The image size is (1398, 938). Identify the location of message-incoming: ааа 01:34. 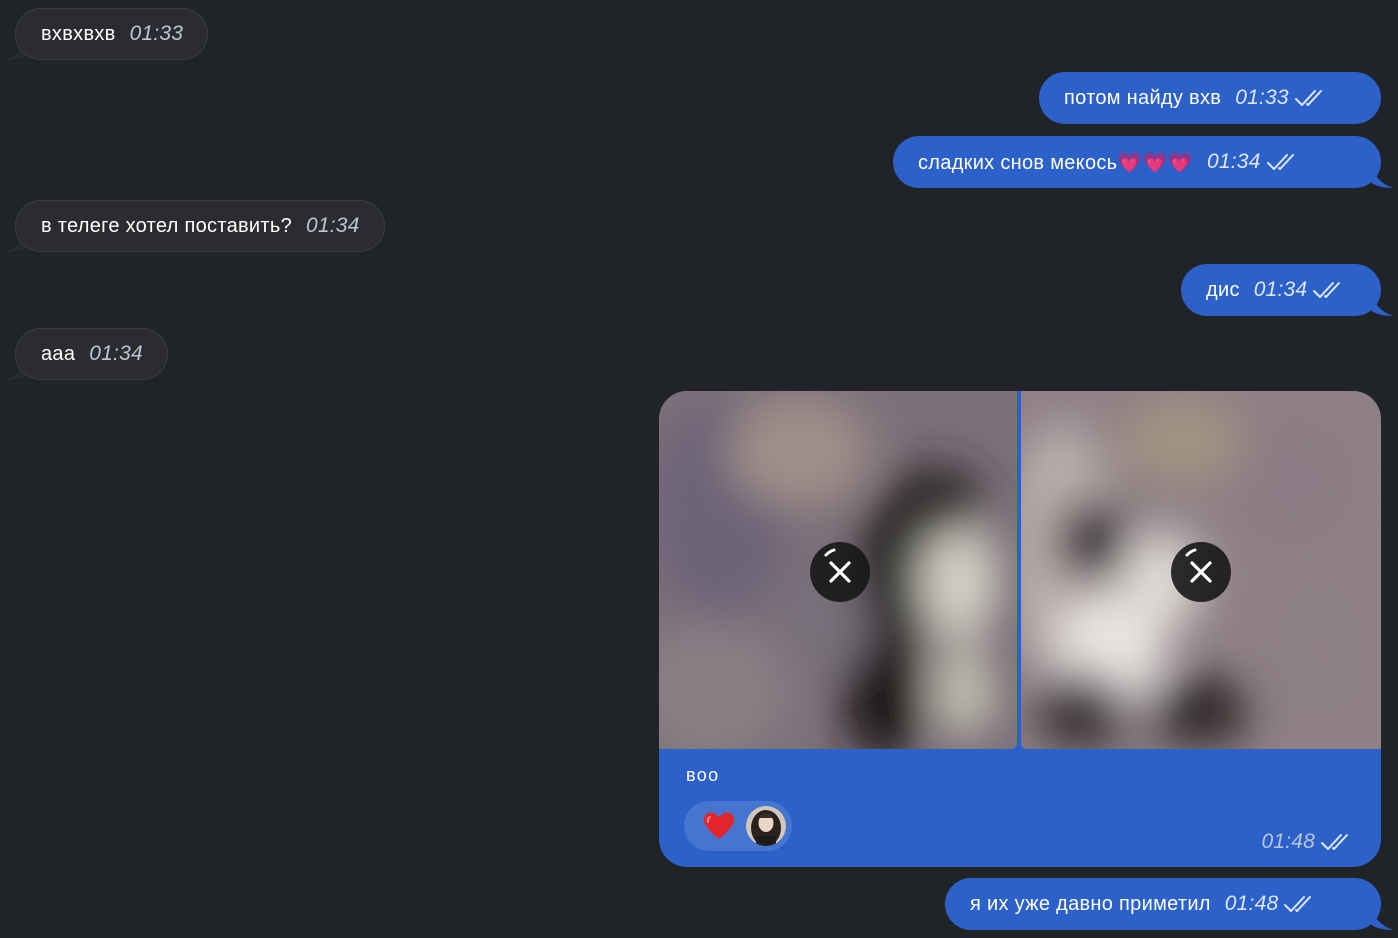
(91, 354).